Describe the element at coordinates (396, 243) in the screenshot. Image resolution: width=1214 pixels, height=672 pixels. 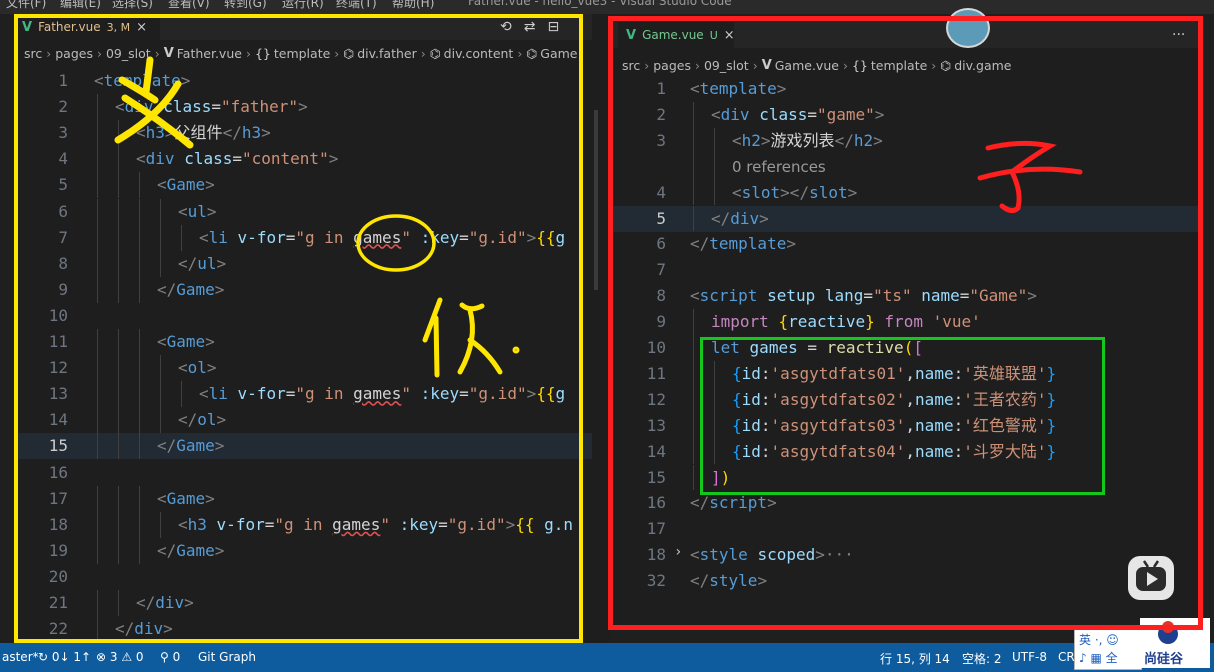
I see `circle-annotation` at that location.